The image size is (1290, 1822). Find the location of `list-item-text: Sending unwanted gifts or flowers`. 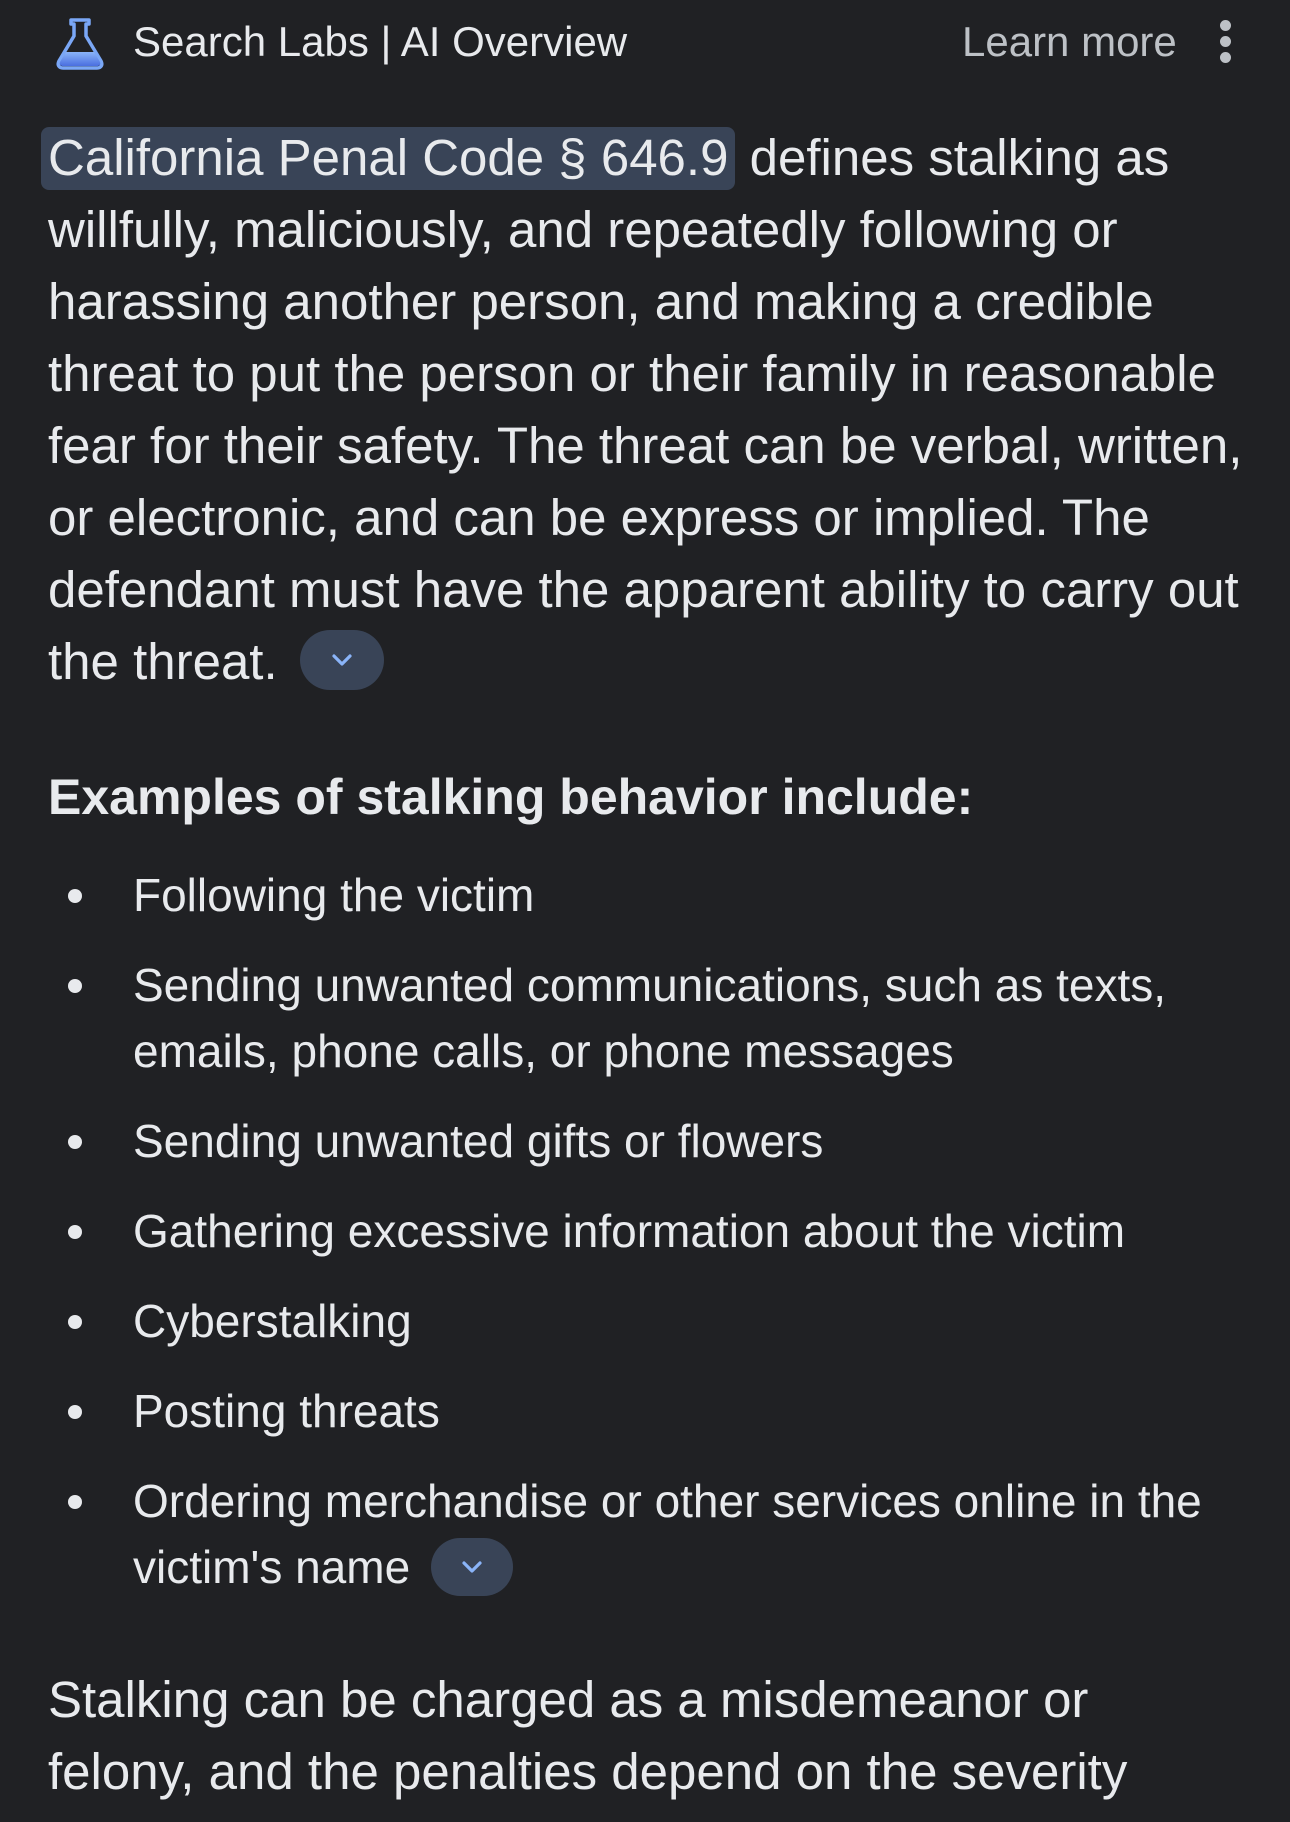

list-item-text: Sending unwanted gifts or flowers is located at coordinates (478, 1141).